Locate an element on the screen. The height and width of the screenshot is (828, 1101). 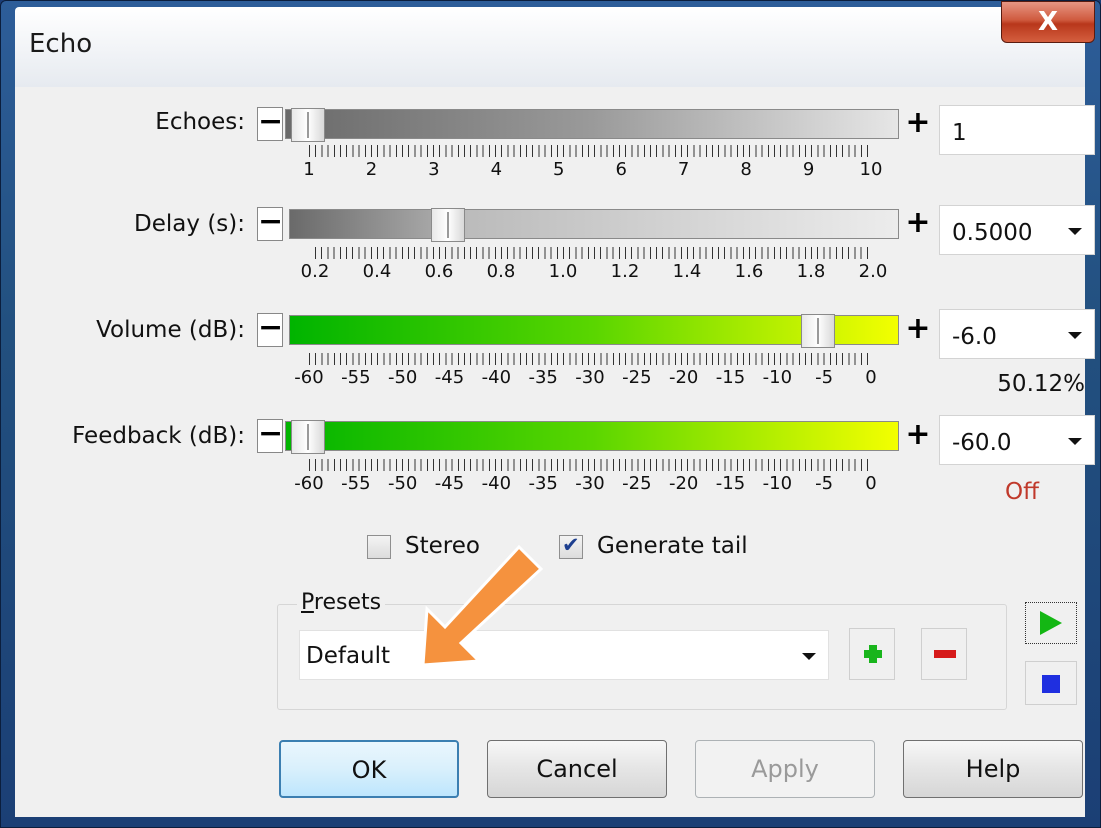
annotation-arrow is located at coordinates (482, 605).